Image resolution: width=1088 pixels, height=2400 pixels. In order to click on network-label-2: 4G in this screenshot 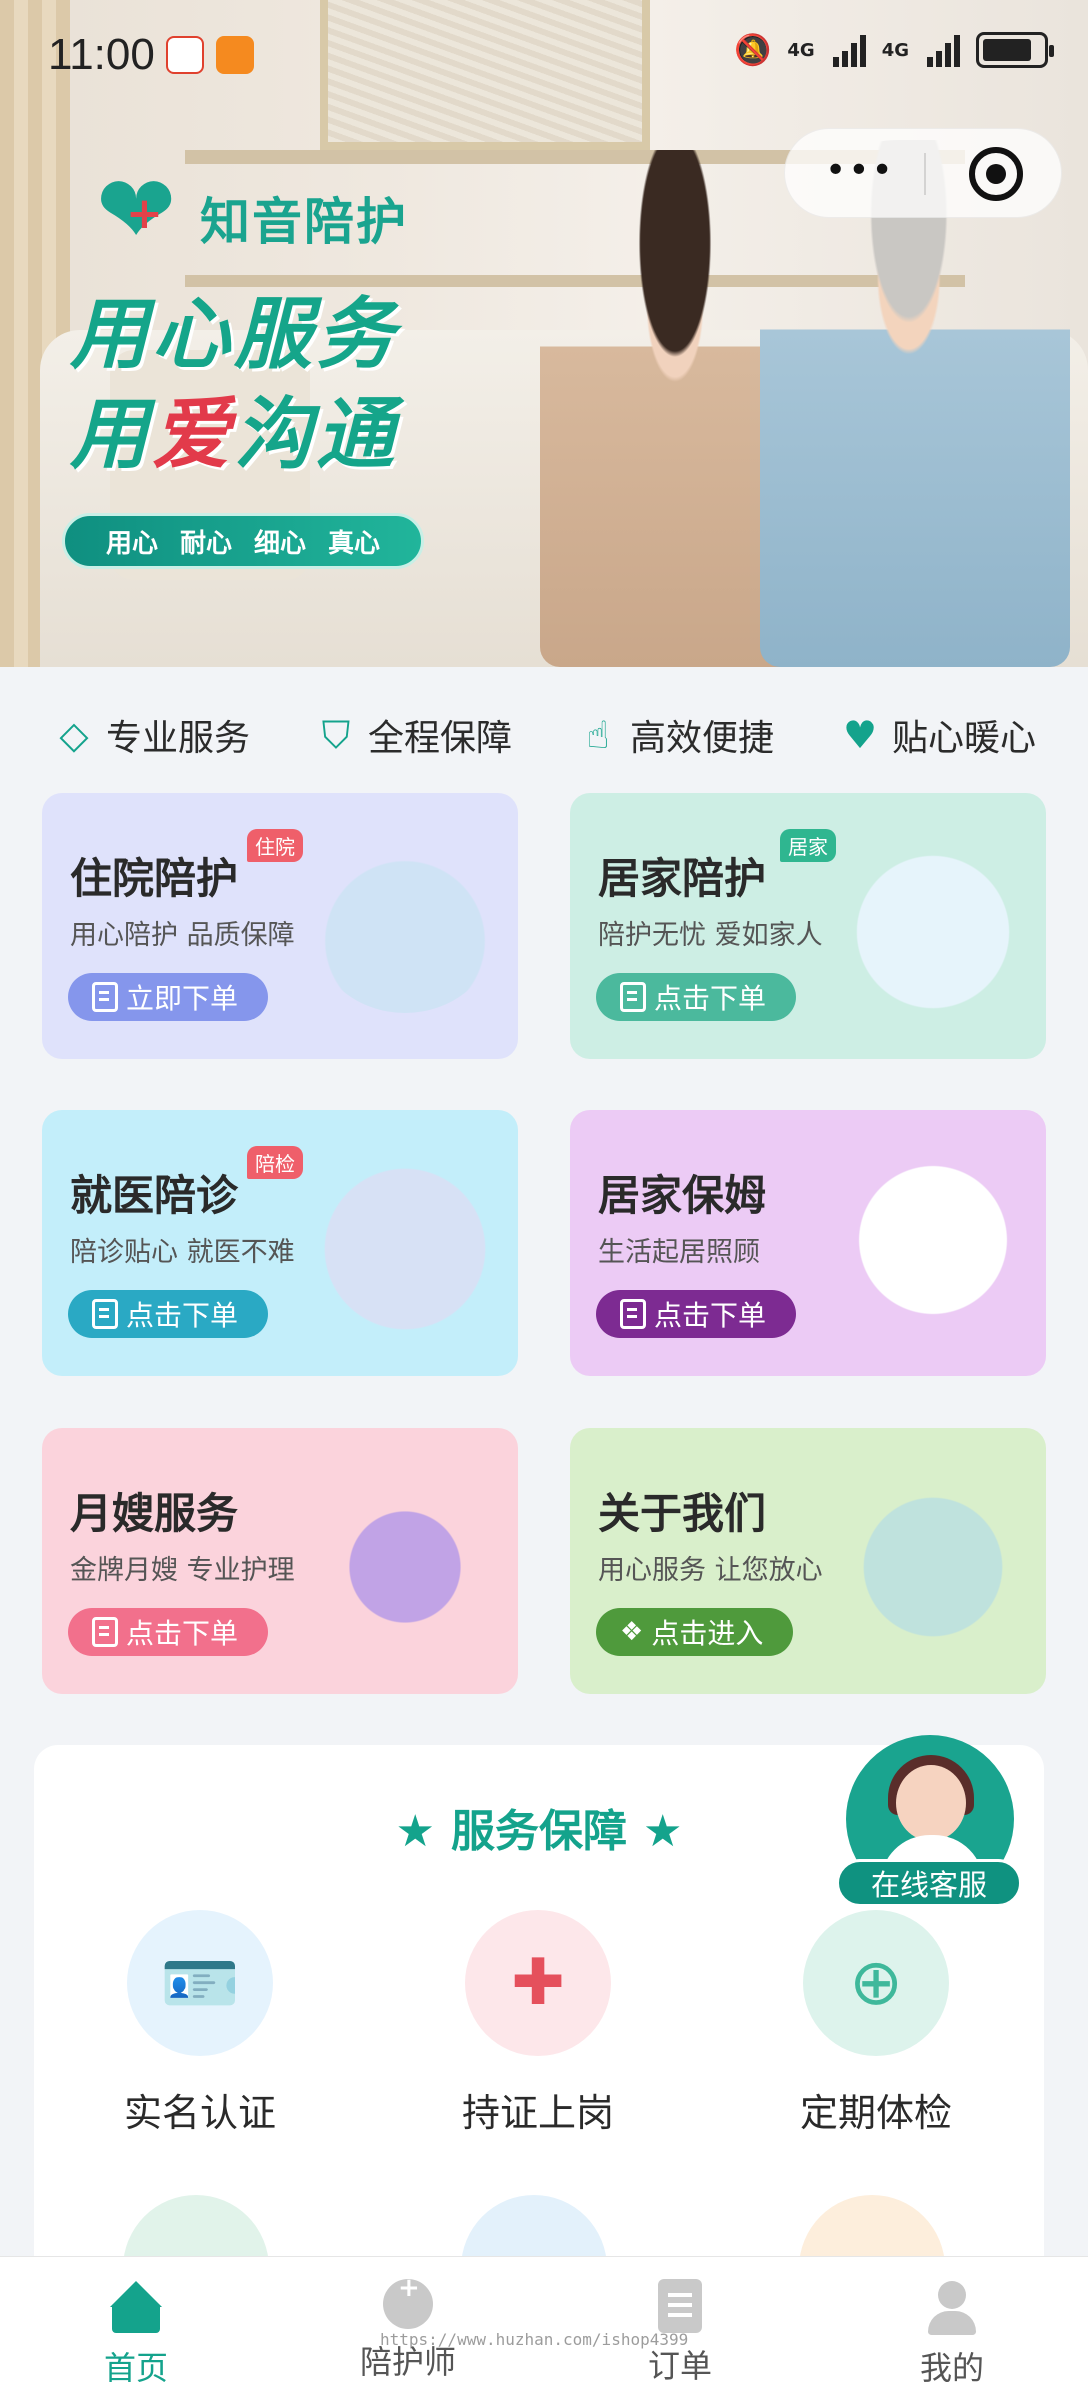, I will do `click(895, 50)`.